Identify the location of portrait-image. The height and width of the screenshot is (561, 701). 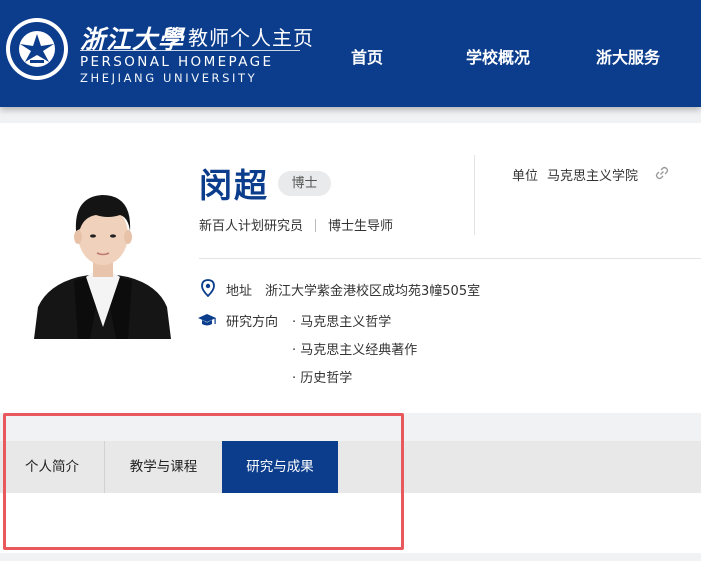
(102, 248).